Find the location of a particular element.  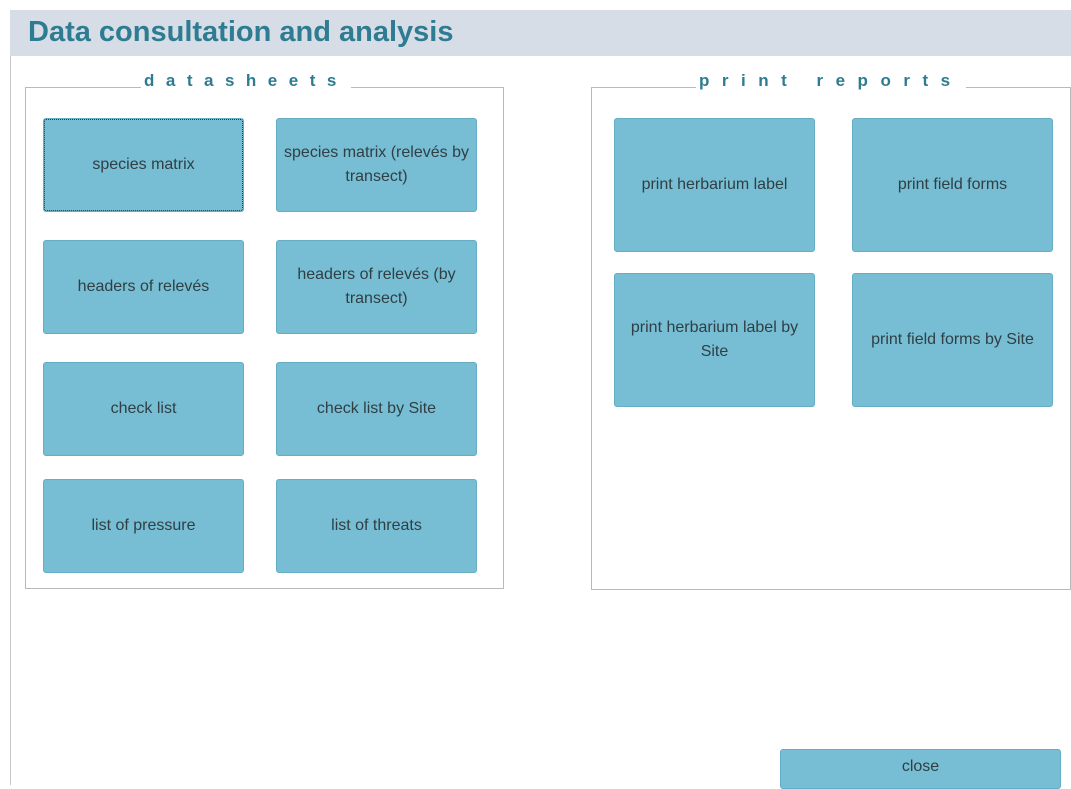

page-title: Data consultation and analysis is located at coordinates (241, 32).